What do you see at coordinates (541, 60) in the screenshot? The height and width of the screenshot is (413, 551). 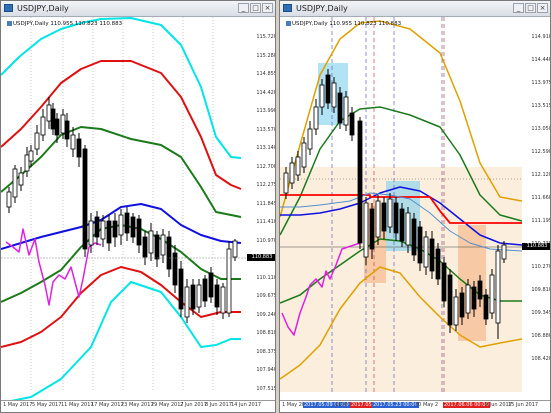 I see `price-tick-label: 114.440` at bounding box center [541, 60].